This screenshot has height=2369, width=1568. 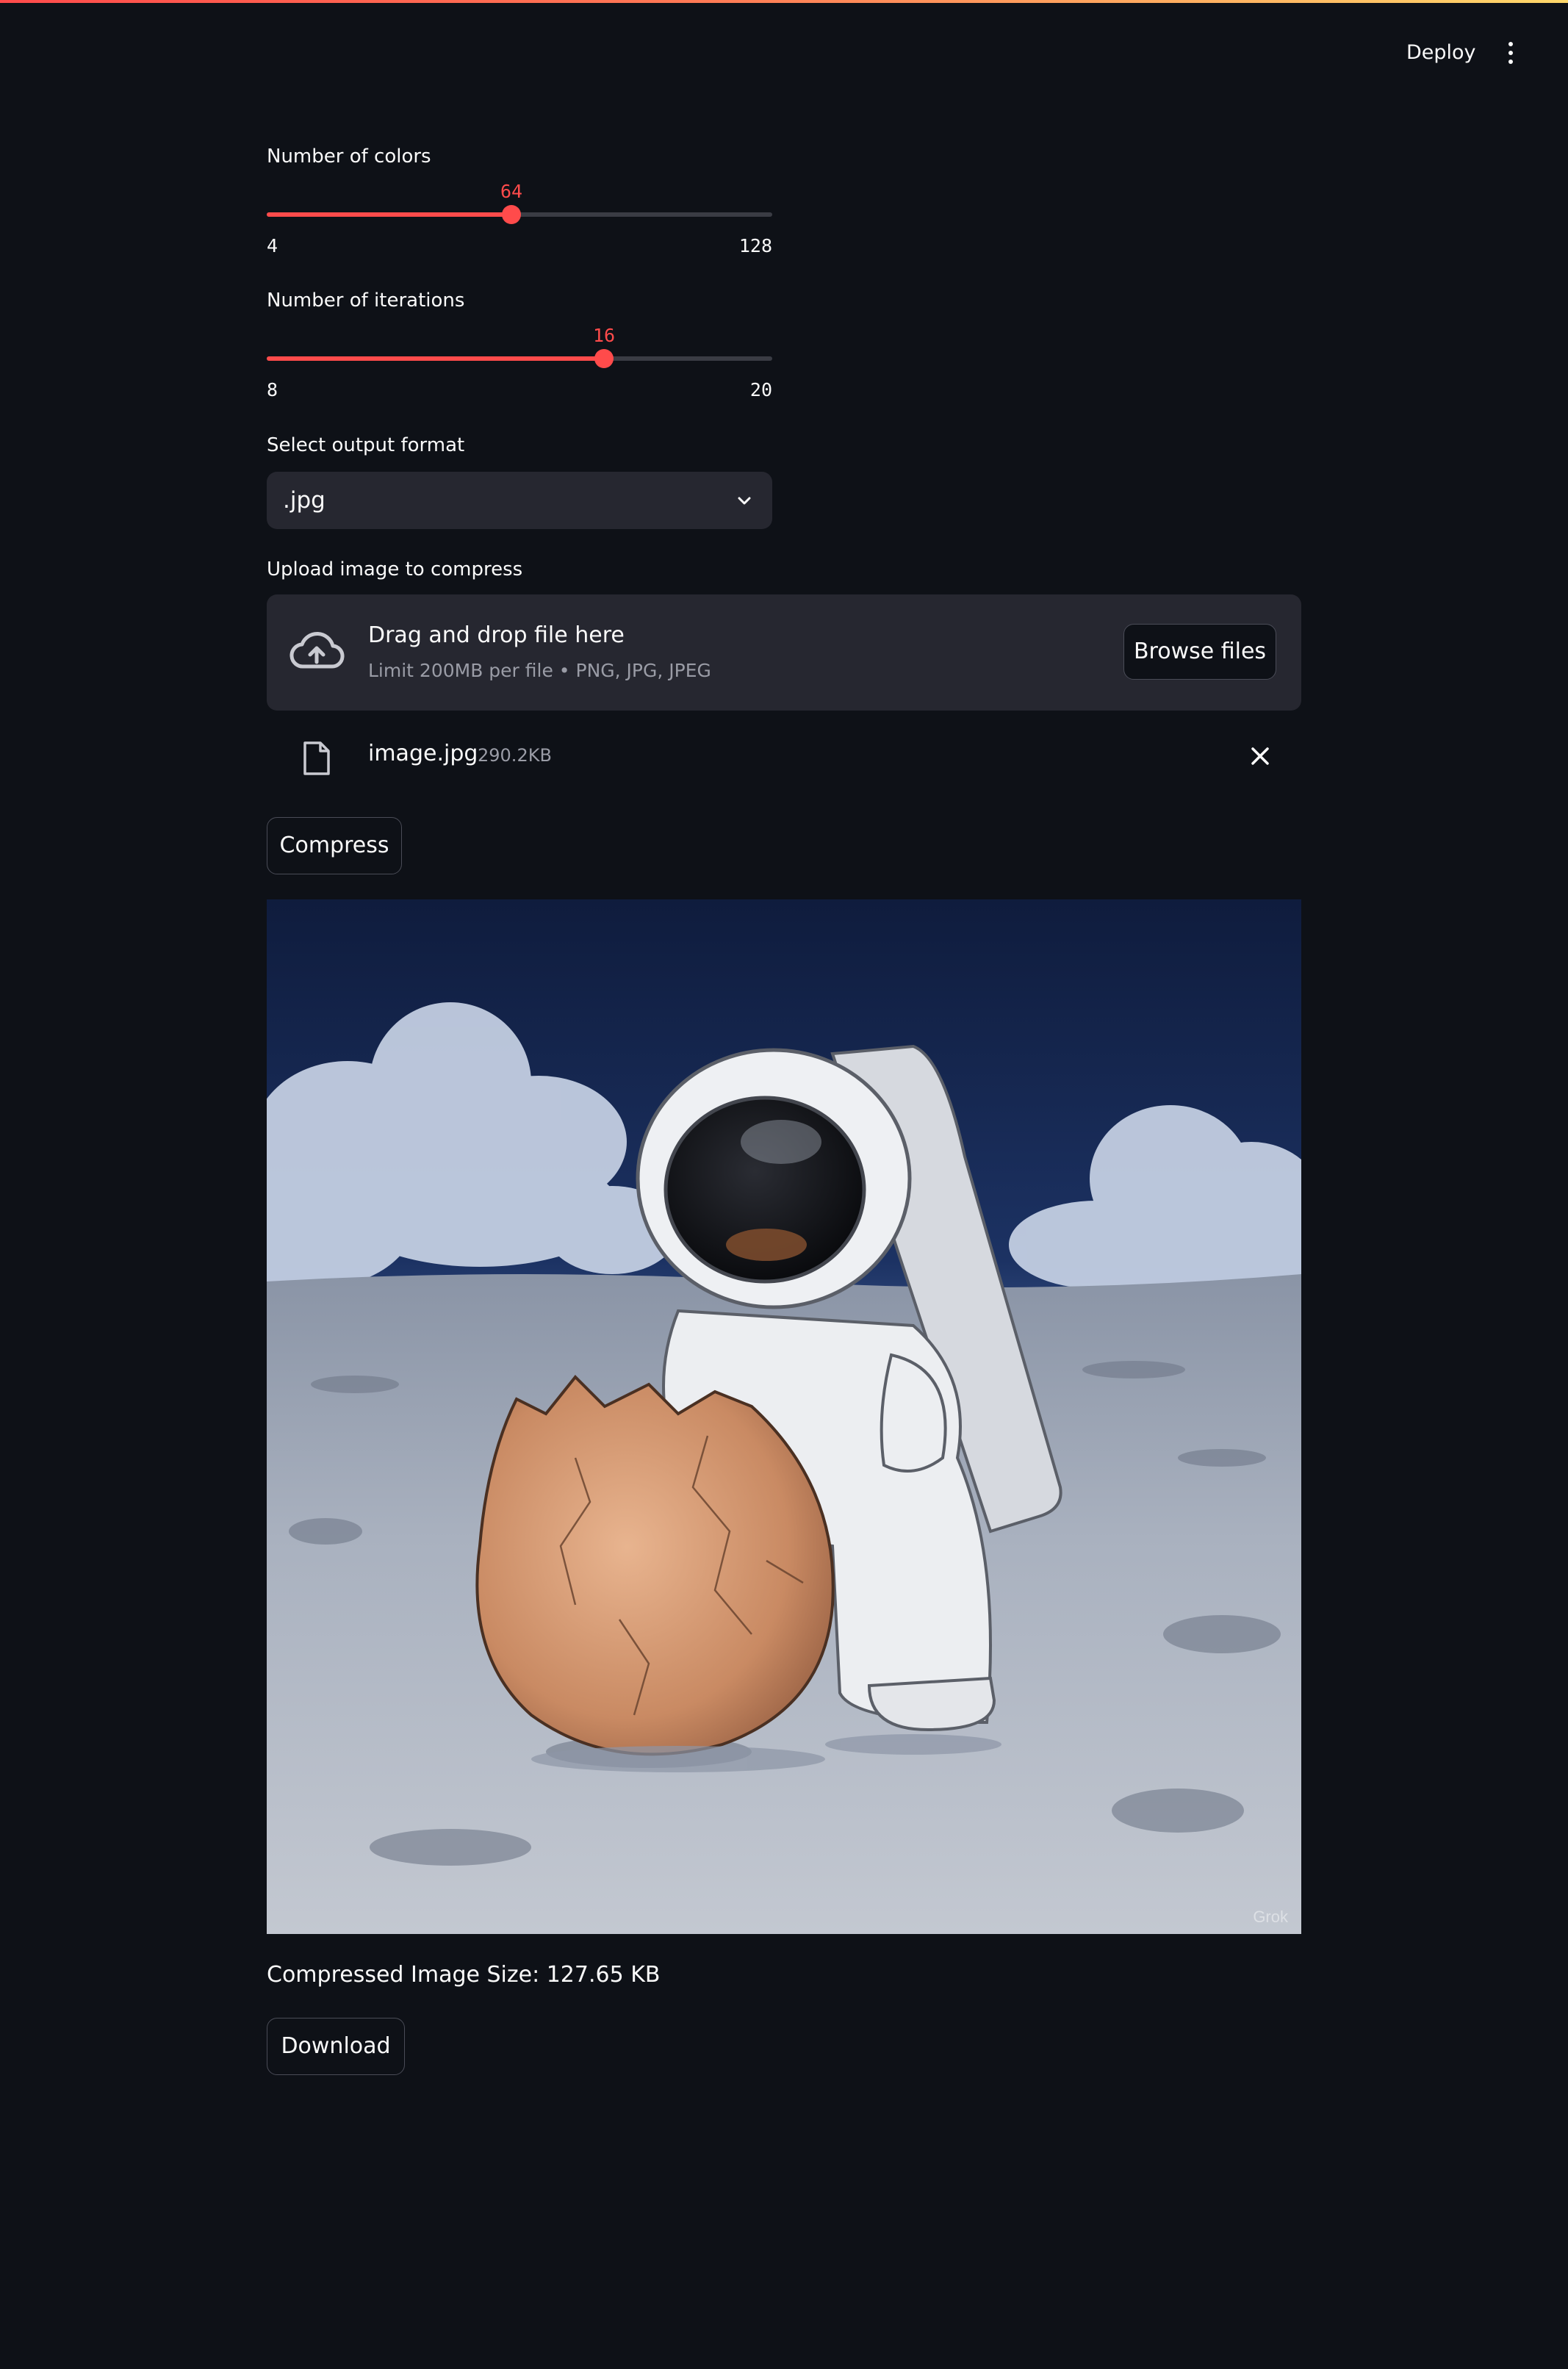 What do you see at coordinates (395, 569) in the screenshot?
I see `uploader-label: Upload image to compress` at bounding box center [395, 569].